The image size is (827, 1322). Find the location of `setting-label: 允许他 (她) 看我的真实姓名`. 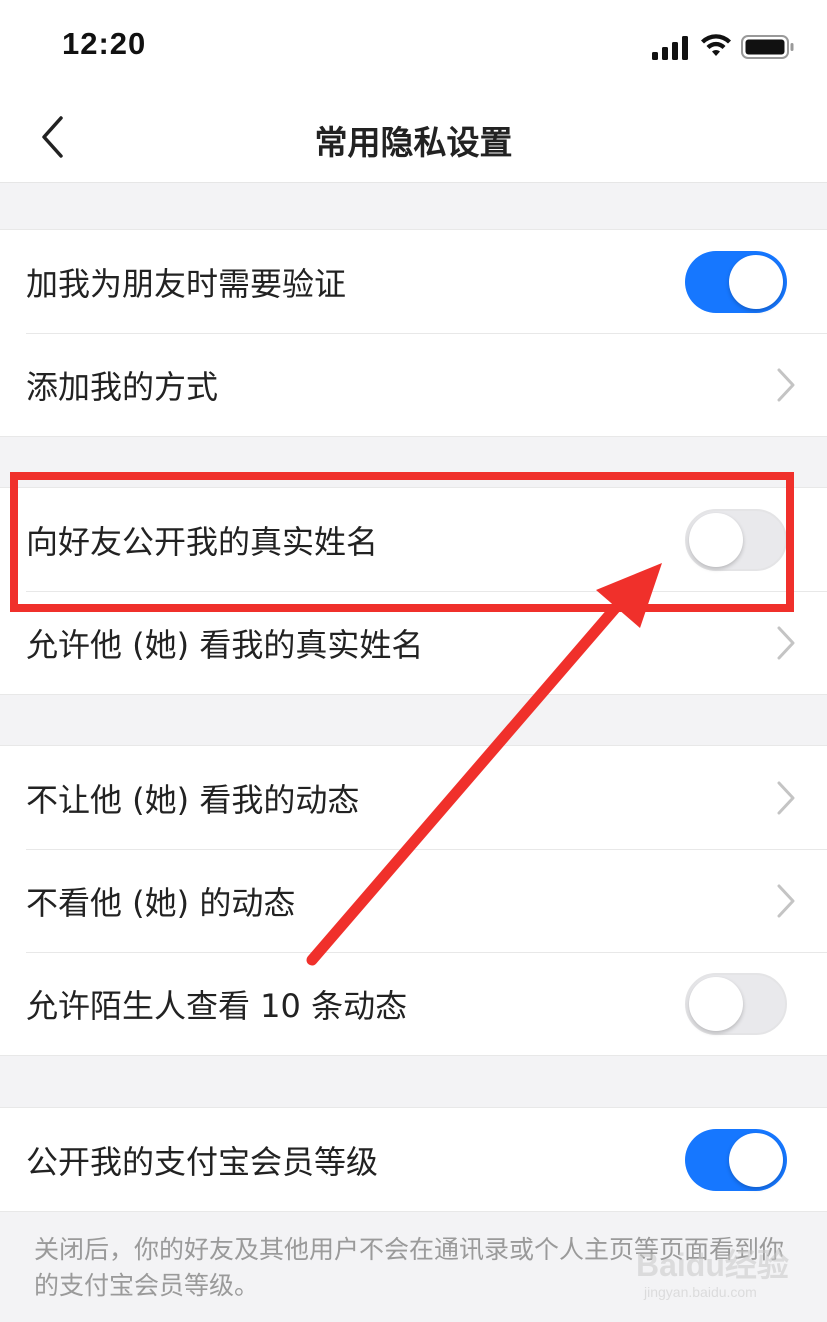

setting-label: 允许他 (她) 看我的真实姓名 is located at coordinates (225, 644).